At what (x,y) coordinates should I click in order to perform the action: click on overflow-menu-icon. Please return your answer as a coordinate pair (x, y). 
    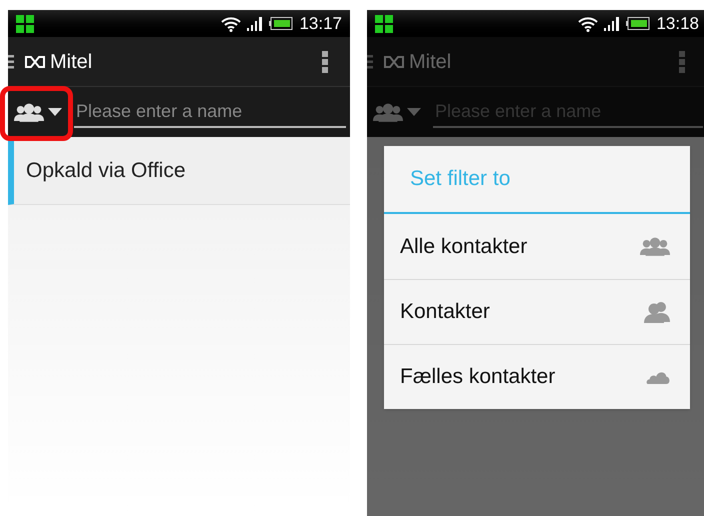
    Looking at the image, I should click on (325, 61).